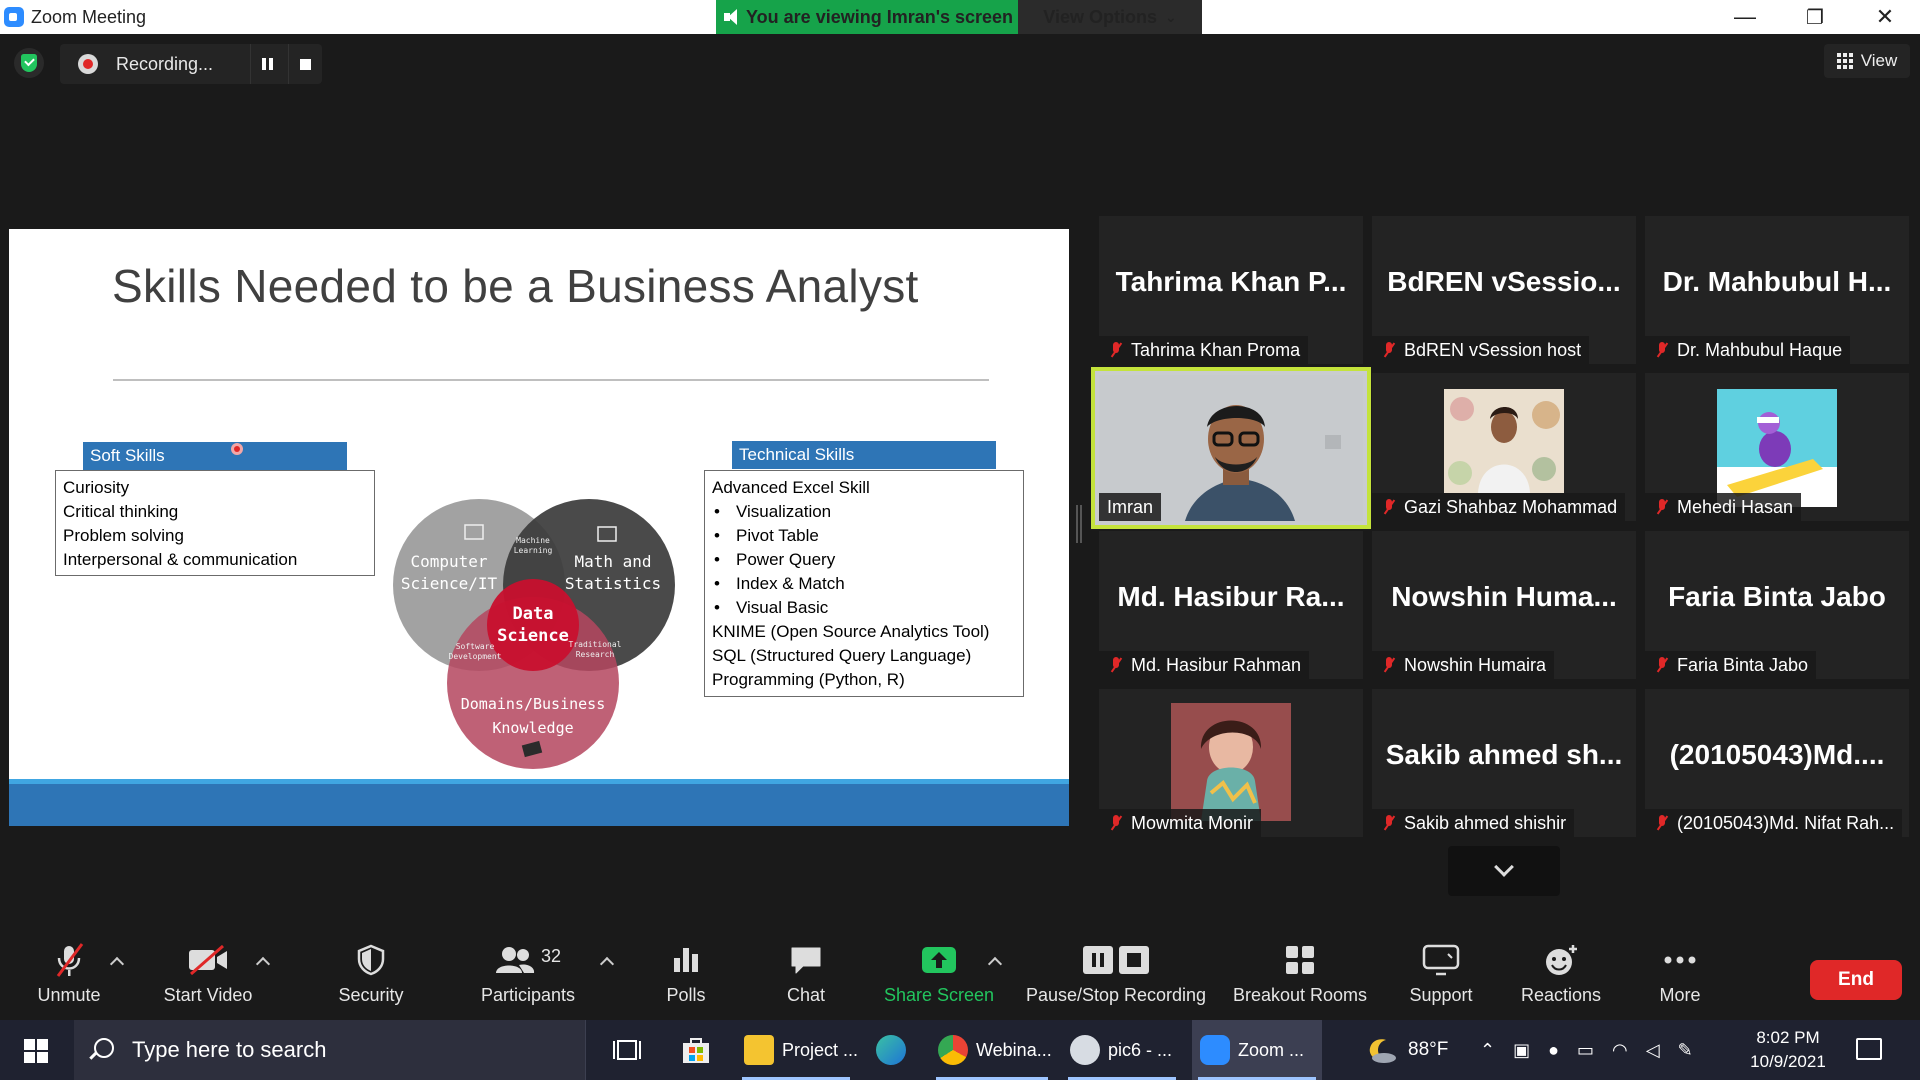 This screenshot has height=1080, width=1920. What do you see at coordinates (528, 995) in the screenshot?
I see `participants-label: Participants` at bounding box center [528, 995].